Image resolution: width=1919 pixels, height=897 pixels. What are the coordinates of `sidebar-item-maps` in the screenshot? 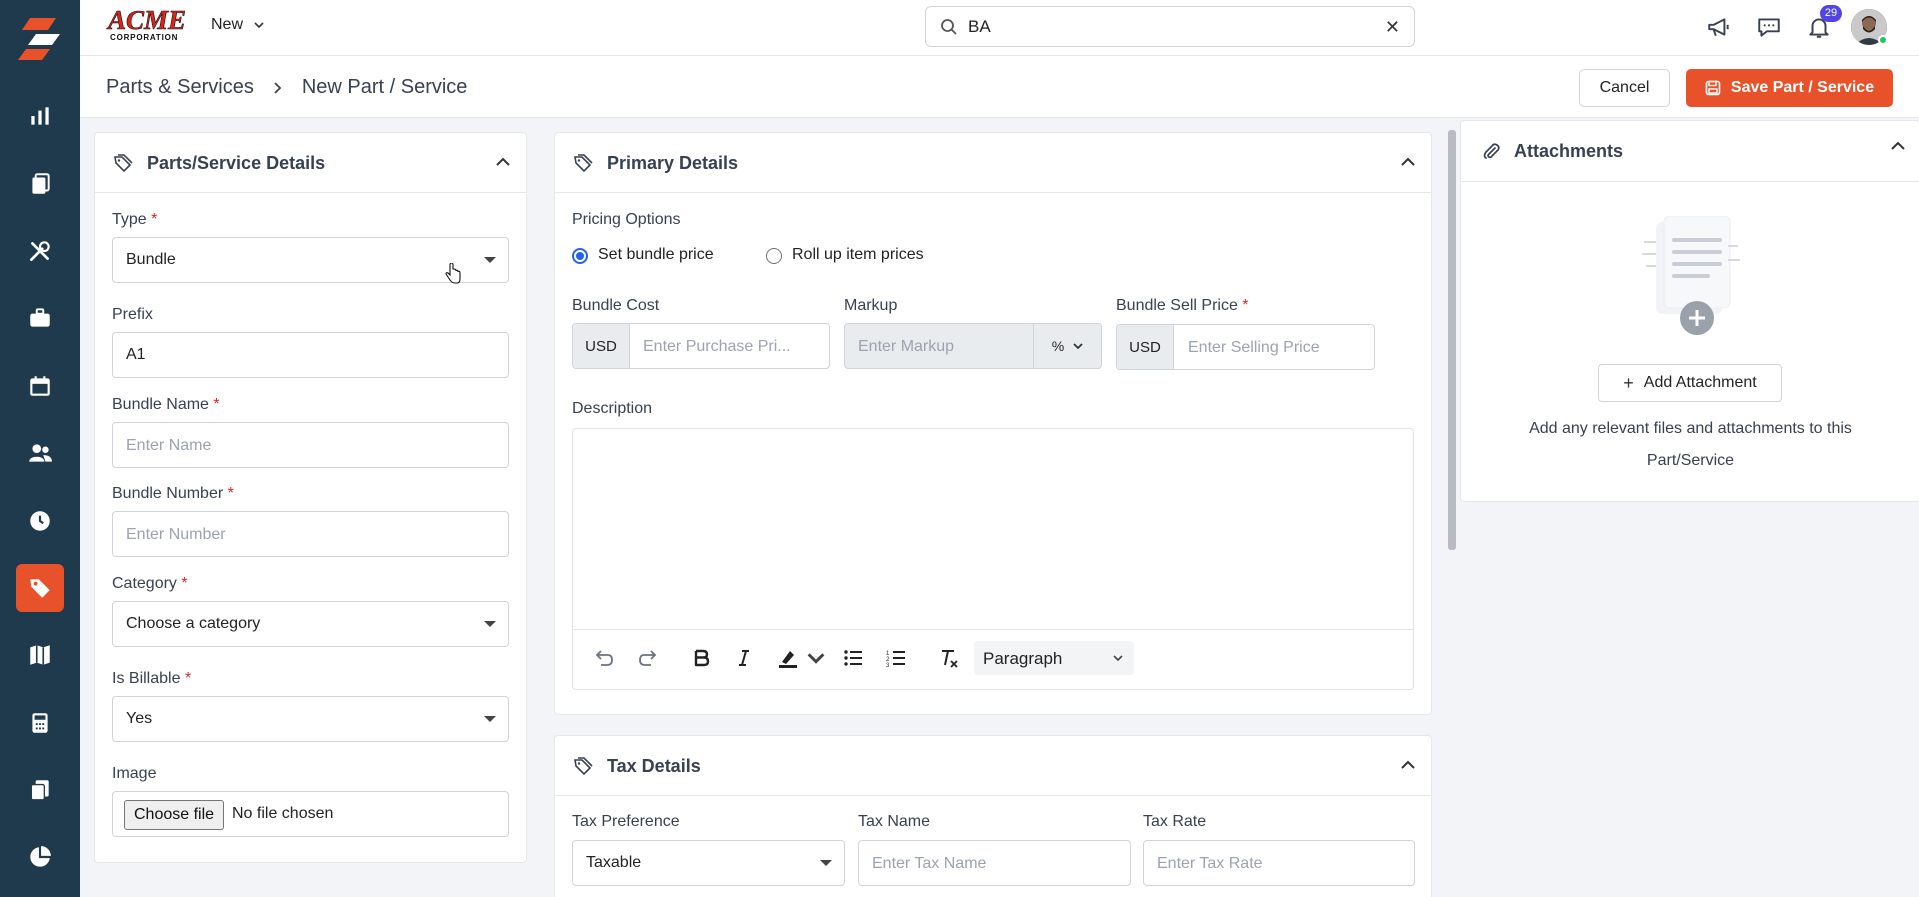 It's located at (40, 655).